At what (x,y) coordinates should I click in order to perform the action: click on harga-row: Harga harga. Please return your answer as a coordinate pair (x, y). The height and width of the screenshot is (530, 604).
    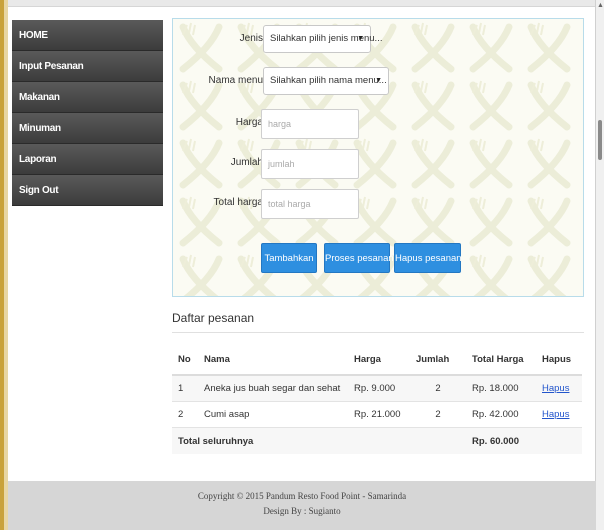
    Looking at the image, I should click on (378, 124).